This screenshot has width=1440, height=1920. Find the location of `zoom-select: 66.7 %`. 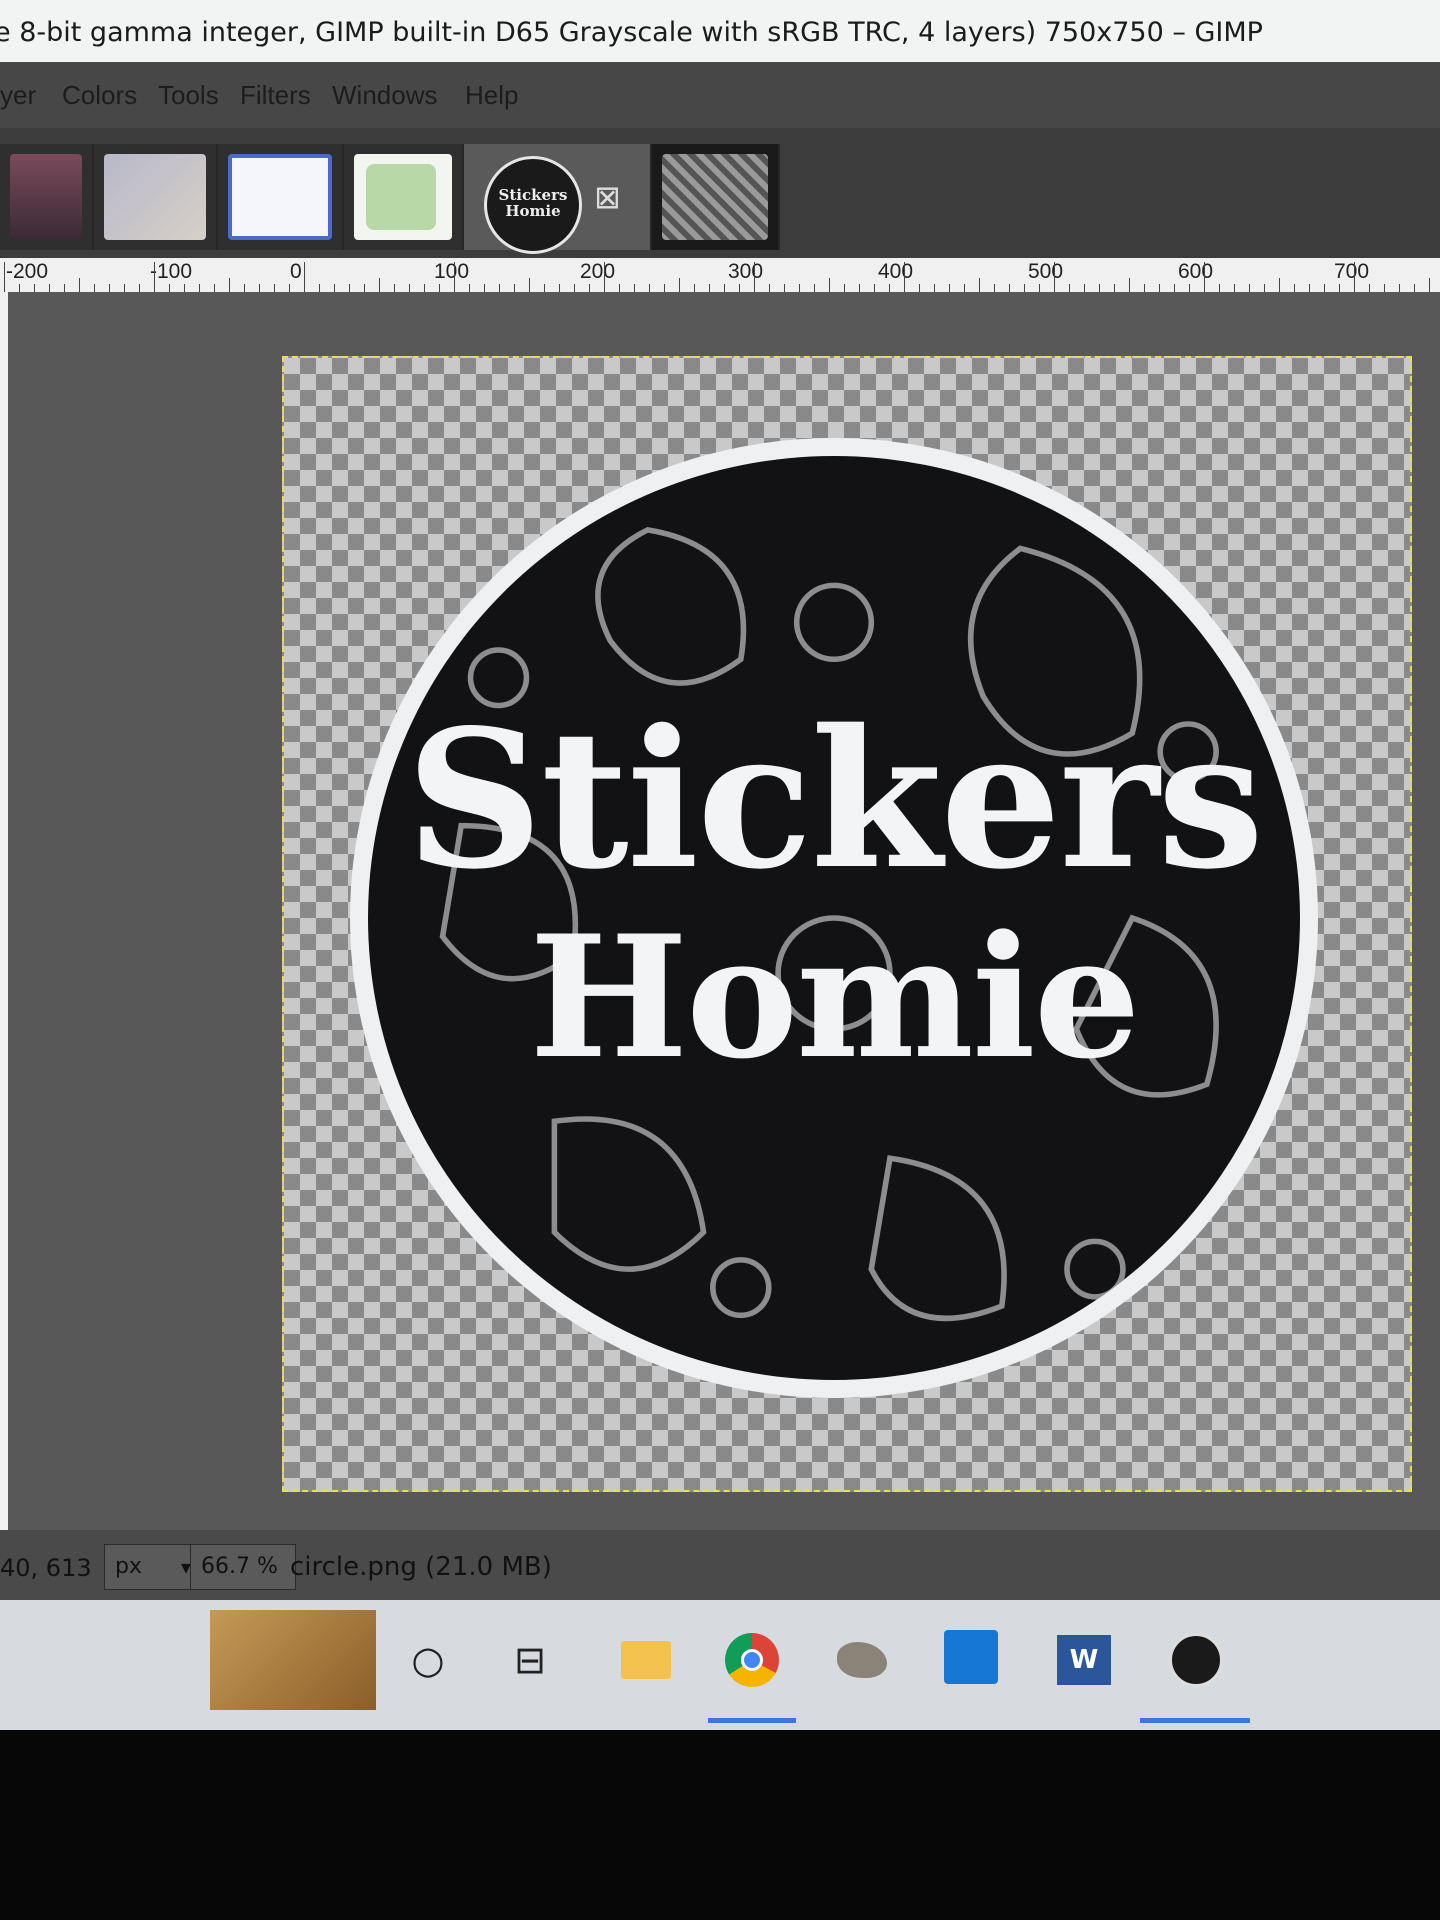

zoom-select: 66.7 % is located at coordinates (243, 1567).